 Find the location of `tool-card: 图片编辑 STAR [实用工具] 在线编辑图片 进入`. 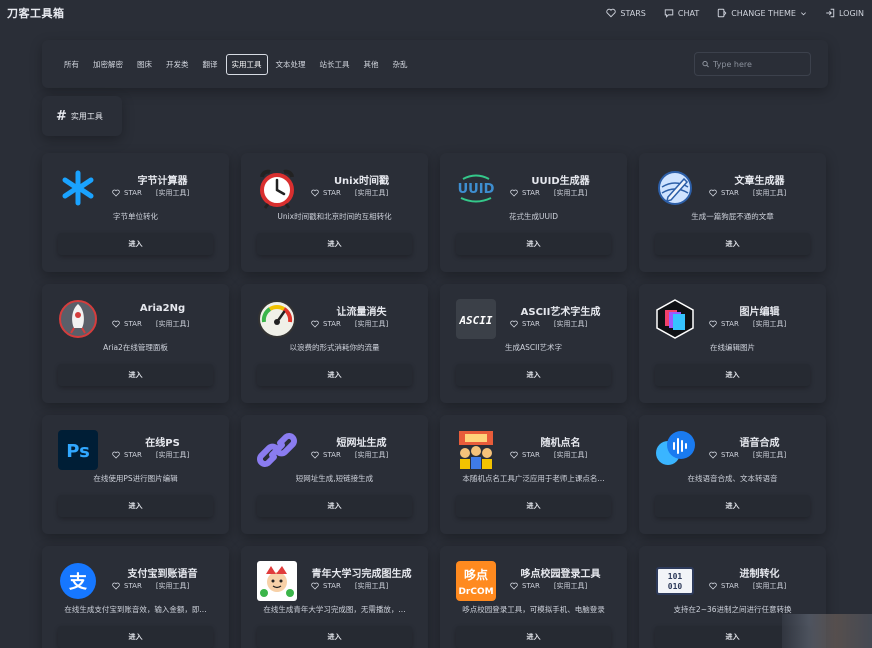

tool-card: 图片编辑 STAR [实用工具] 在线编辑图片 进入 is located at coordinates (732, 343).